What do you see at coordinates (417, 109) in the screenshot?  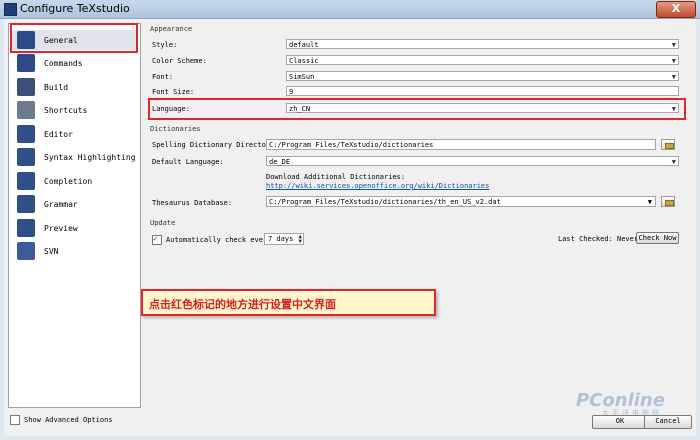 I see `language-highlight-box` at bounding box center [417, 109].